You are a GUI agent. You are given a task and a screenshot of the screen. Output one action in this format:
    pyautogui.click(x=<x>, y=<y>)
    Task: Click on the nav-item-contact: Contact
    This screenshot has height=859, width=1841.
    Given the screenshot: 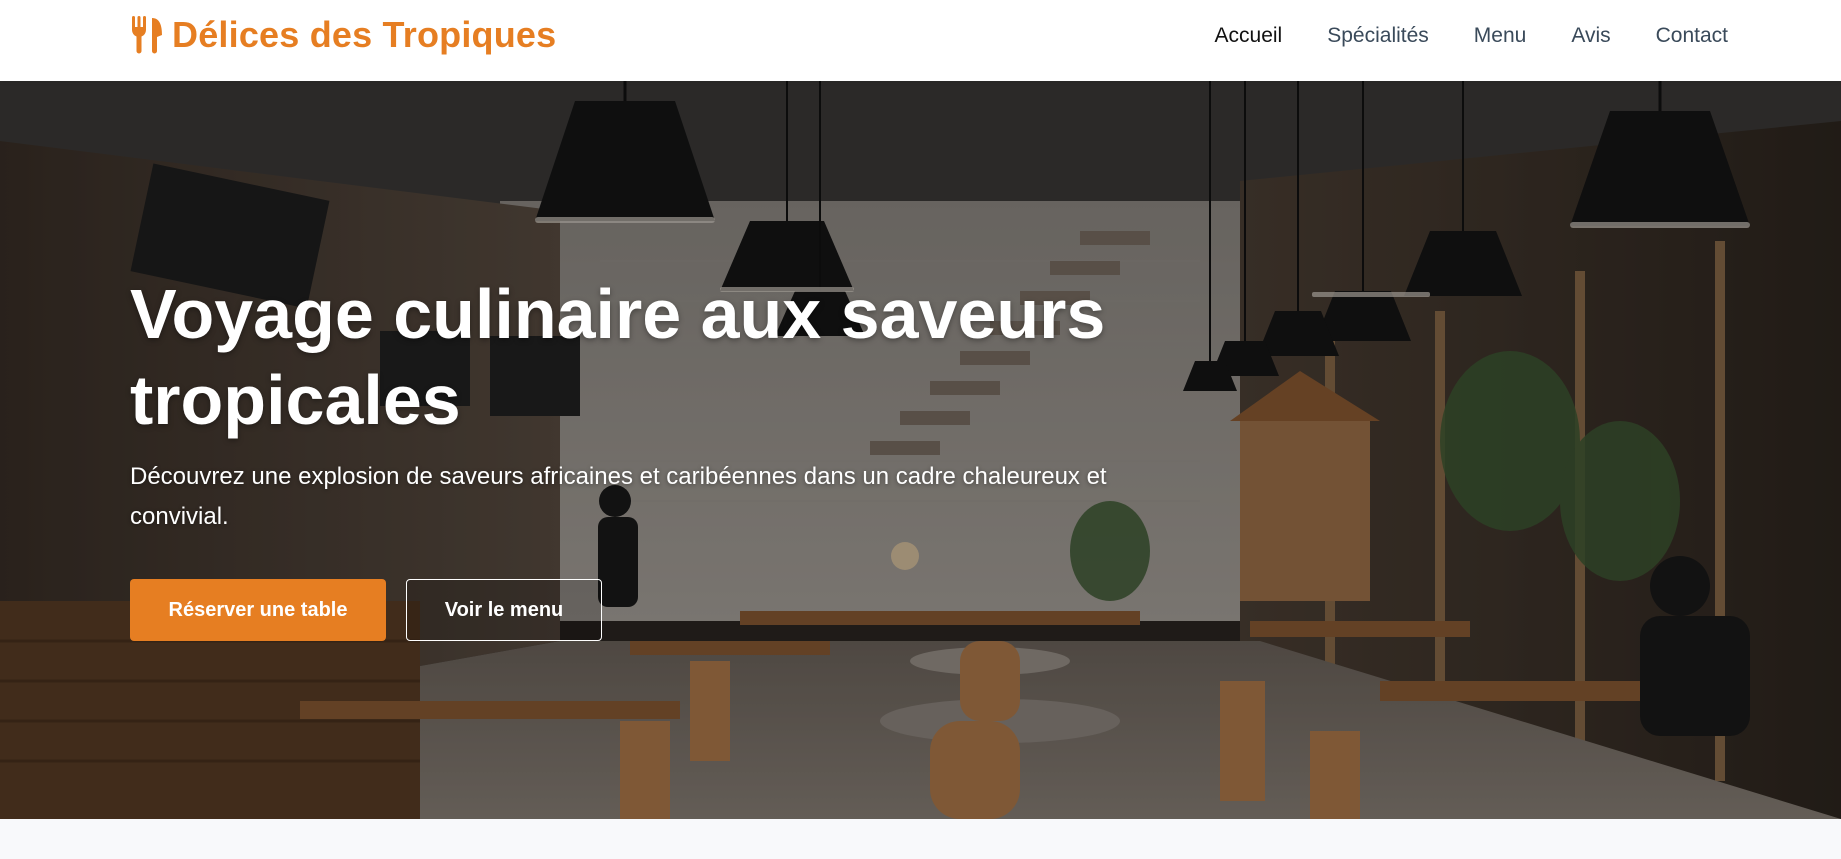 What is the action you would take?
    pyautogui.click(x=1692, y=36)
    